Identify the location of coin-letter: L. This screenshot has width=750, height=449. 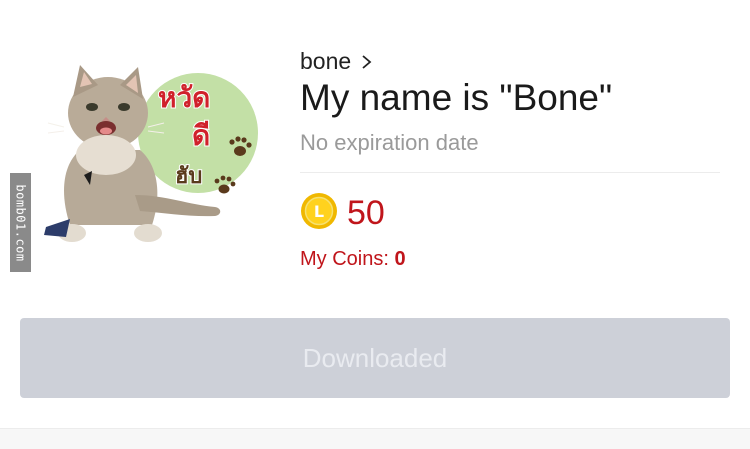
(319, 211).